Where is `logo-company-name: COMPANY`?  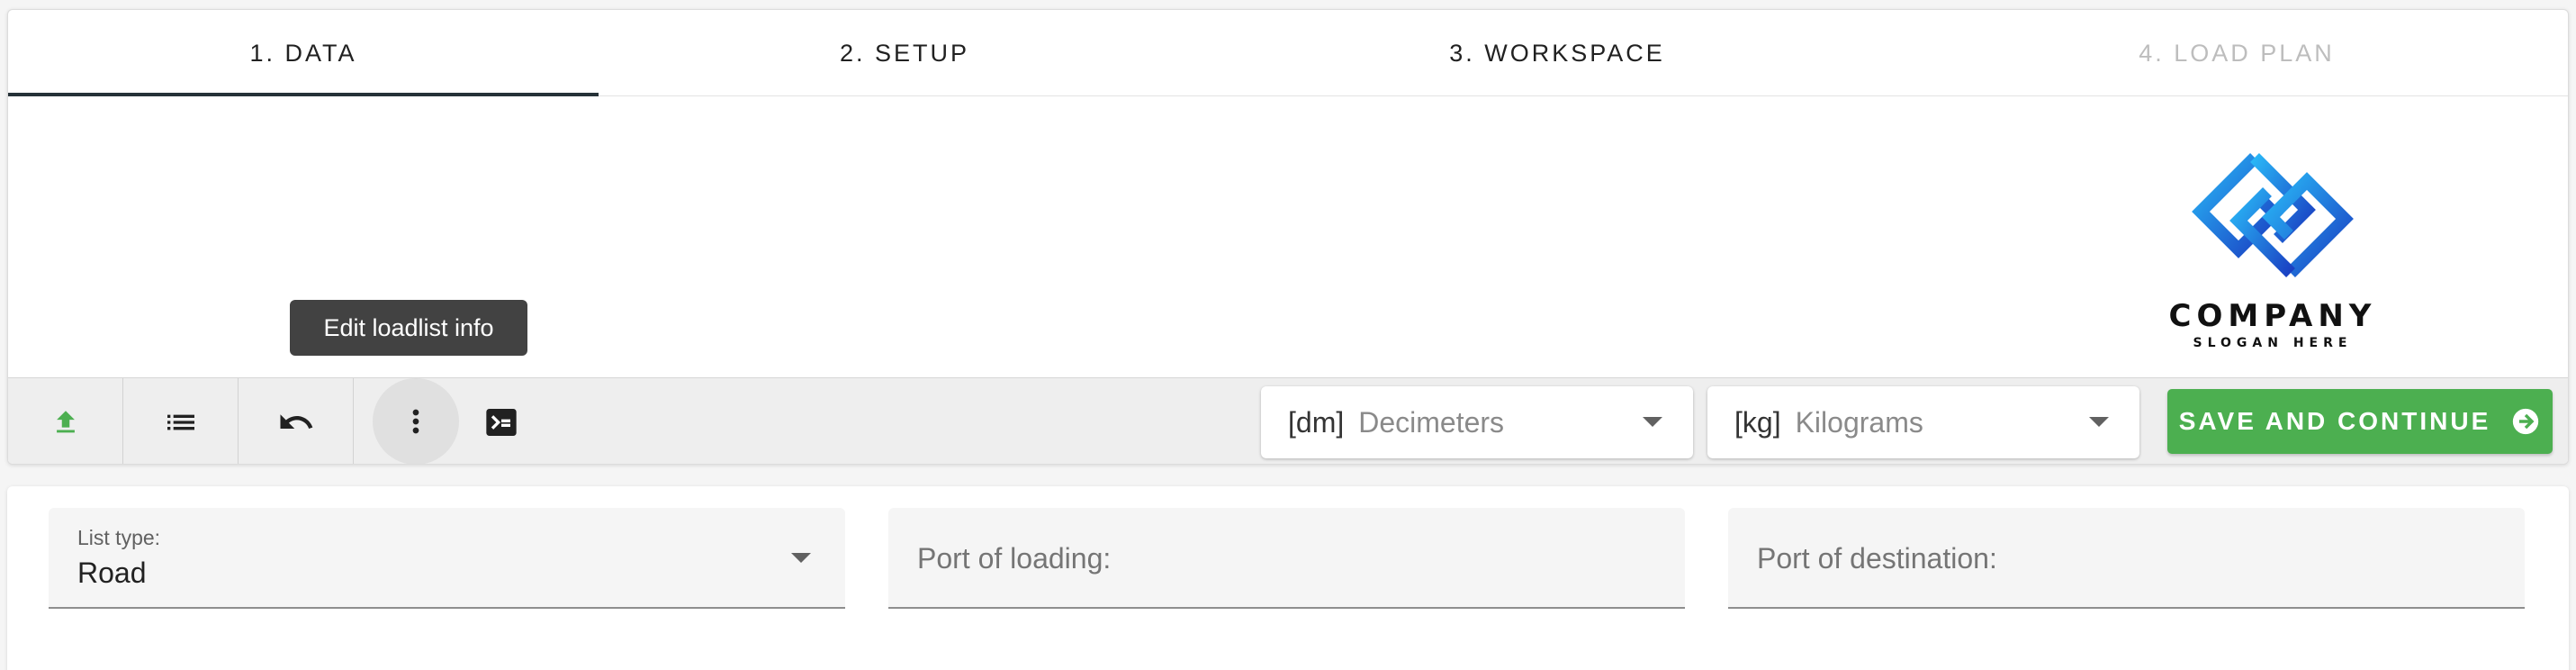
logo-company-name: COMPANY is located at coordinates (2272, 316).